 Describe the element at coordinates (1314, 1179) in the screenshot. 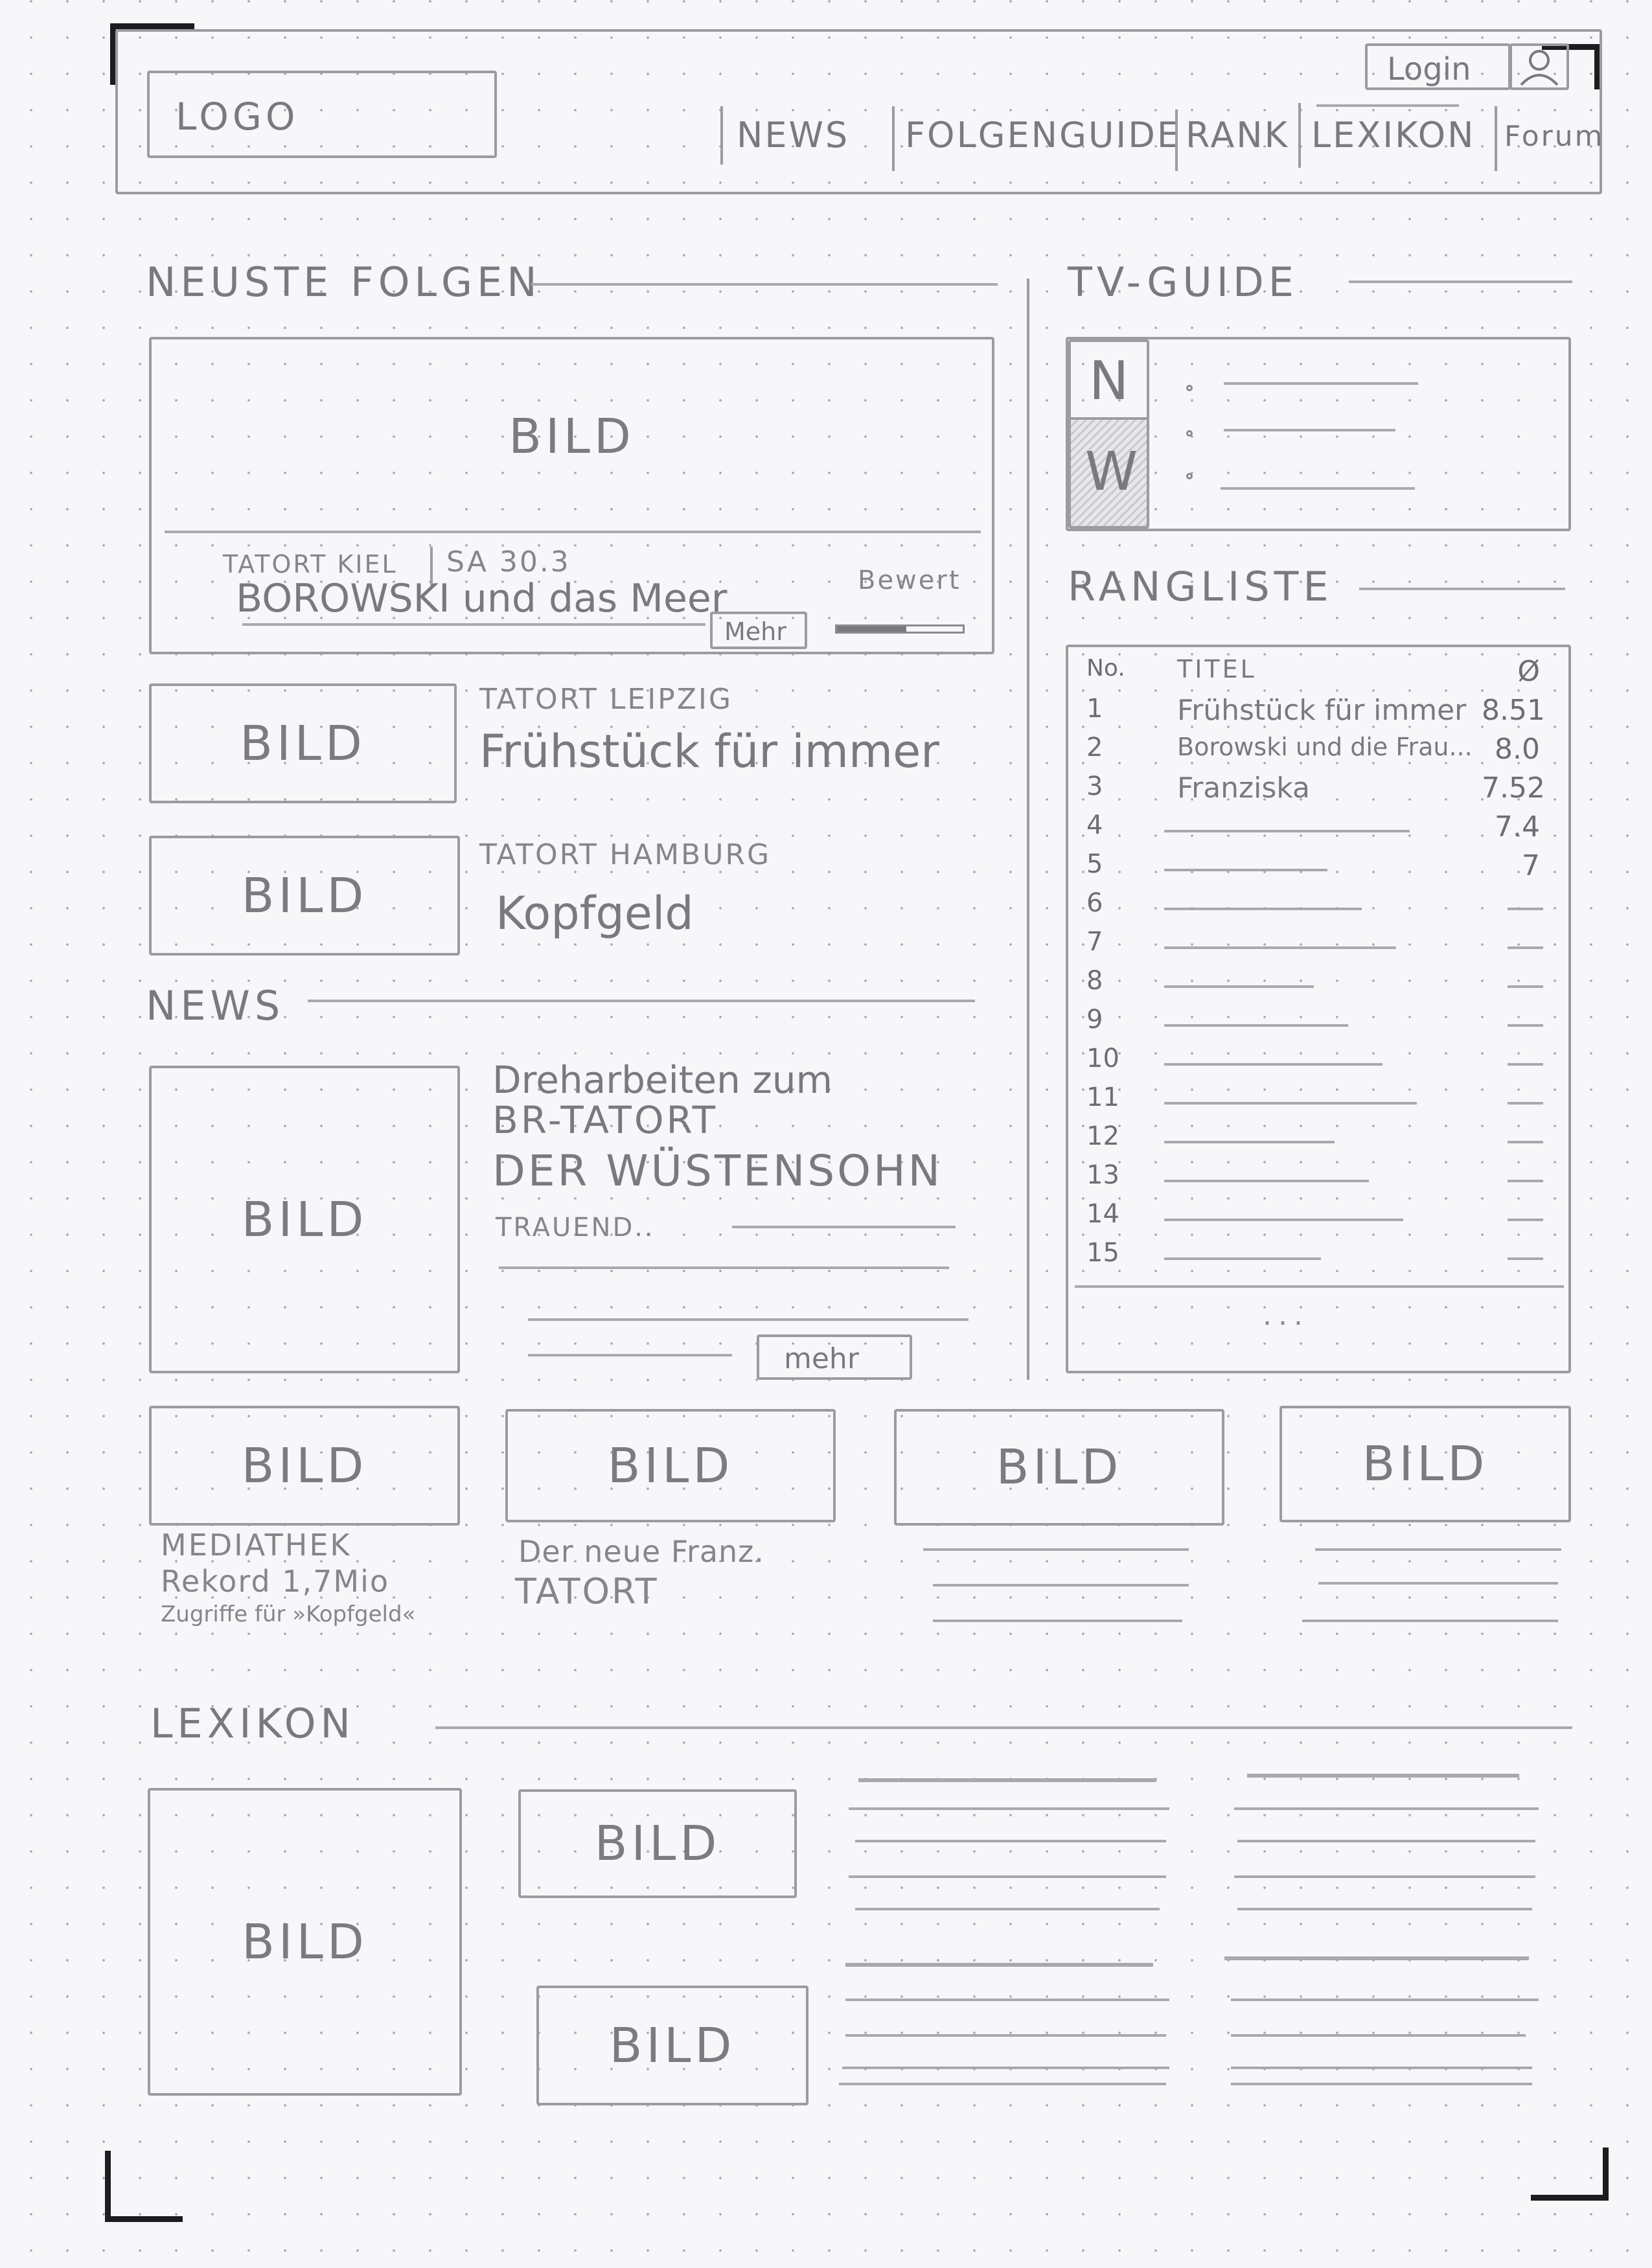

I see `rangliste-row: 13` at that location.